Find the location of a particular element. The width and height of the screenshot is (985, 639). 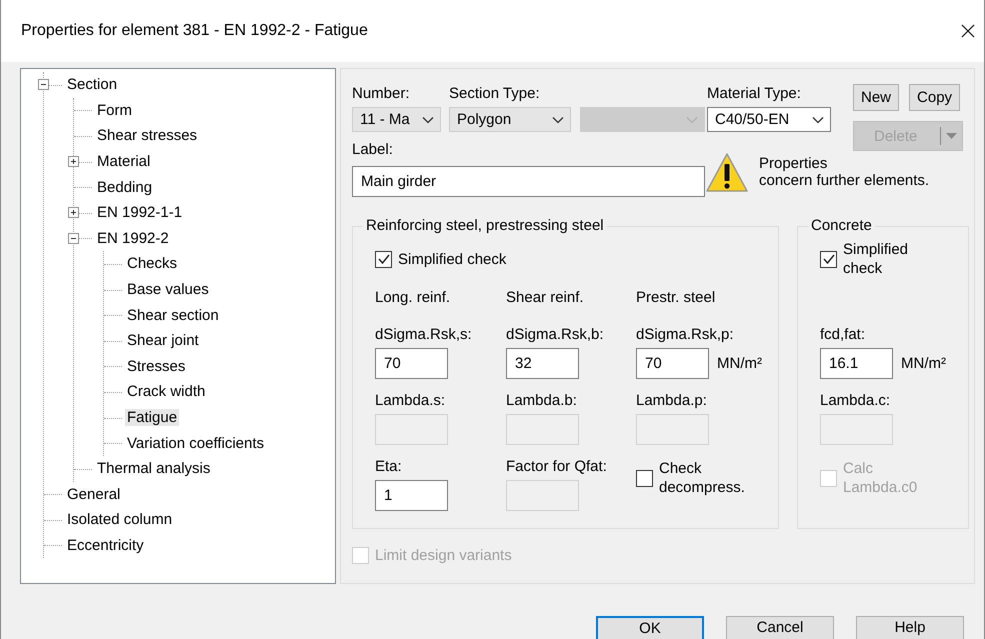

column-heading: Shear reinf. is located at coordinates (545, 298).